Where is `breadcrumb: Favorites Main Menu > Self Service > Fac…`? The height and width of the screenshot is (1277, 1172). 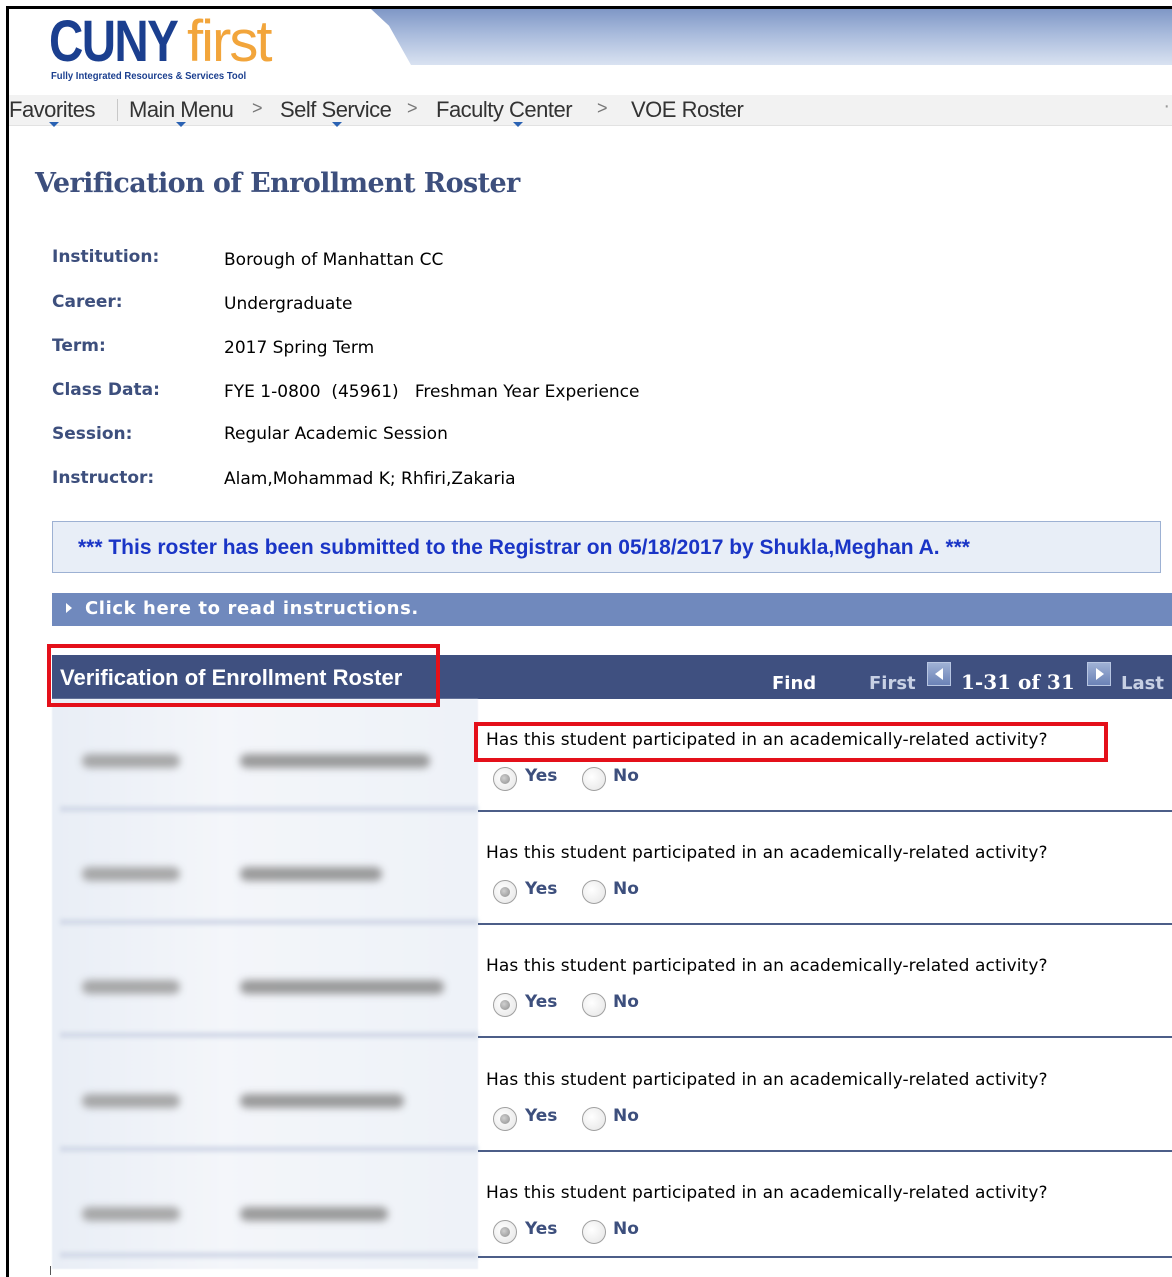
breadcrumb: Favorites Main Menu > Self Service > Fac… is located at coordinates (590, 111).